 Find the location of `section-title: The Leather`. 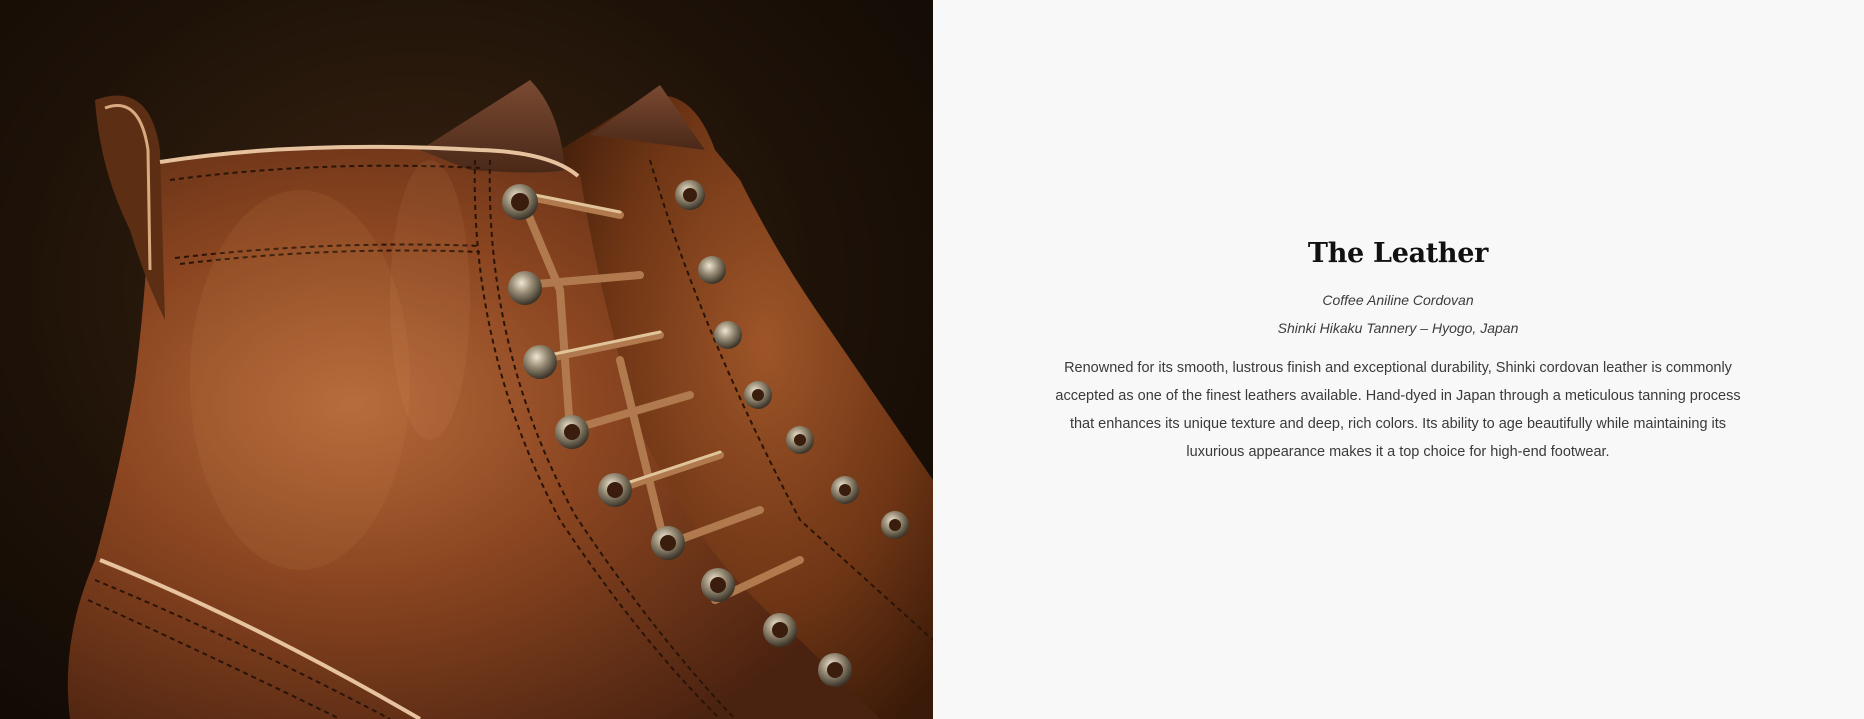

section-title: The Leather is located at coordinates (1398, 253).